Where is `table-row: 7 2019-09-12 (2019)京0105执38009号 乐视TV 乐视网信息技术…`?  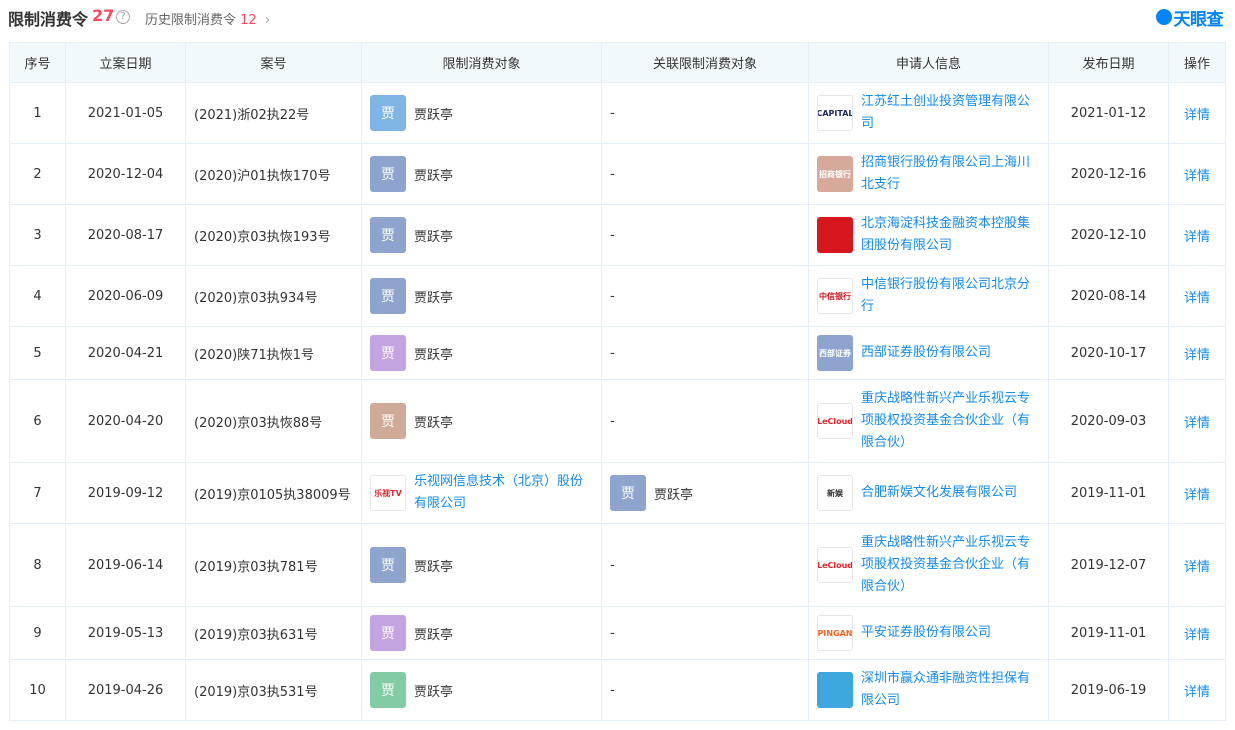 table-row: 7 2019-09-12 (2019)京0105执38009号 乐视TV 乐视网信息技术… is located at coordinates (617, 493).